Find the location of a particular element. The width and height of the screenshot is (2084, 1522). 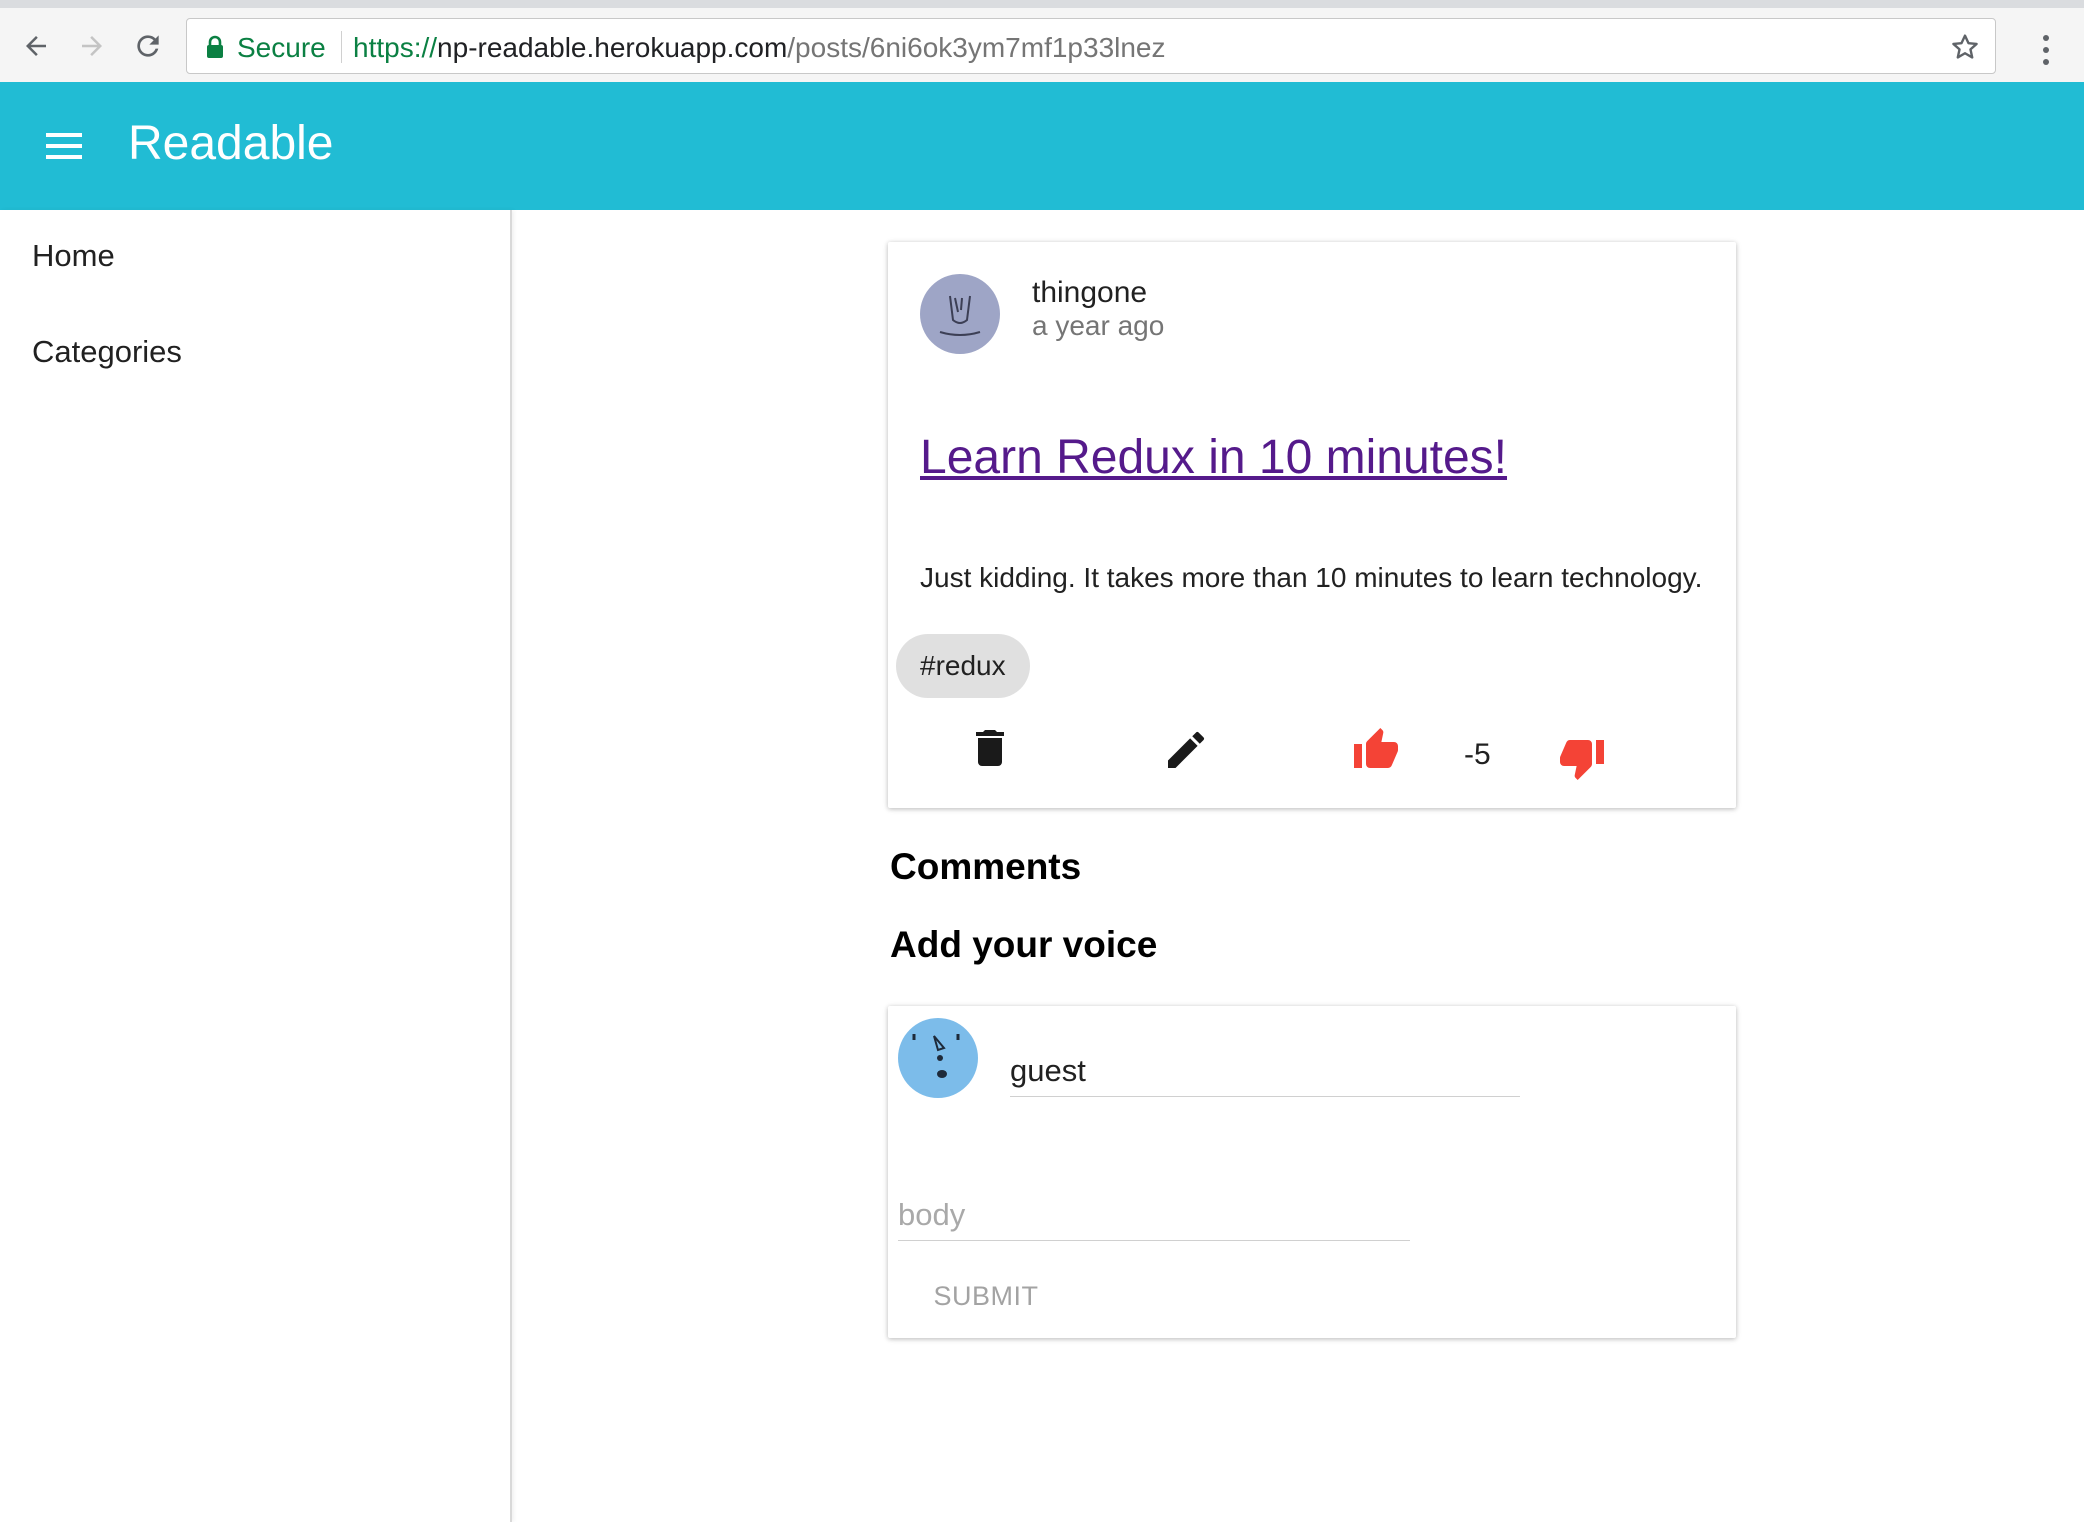

category-chip: #redux is located at coordinates (963, 666).